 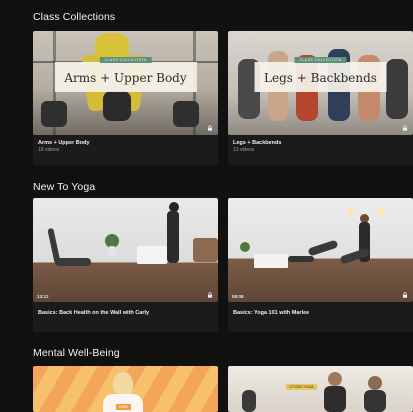 I want to click on mental-thumbnail: MIND, so click(x=125, y=389).